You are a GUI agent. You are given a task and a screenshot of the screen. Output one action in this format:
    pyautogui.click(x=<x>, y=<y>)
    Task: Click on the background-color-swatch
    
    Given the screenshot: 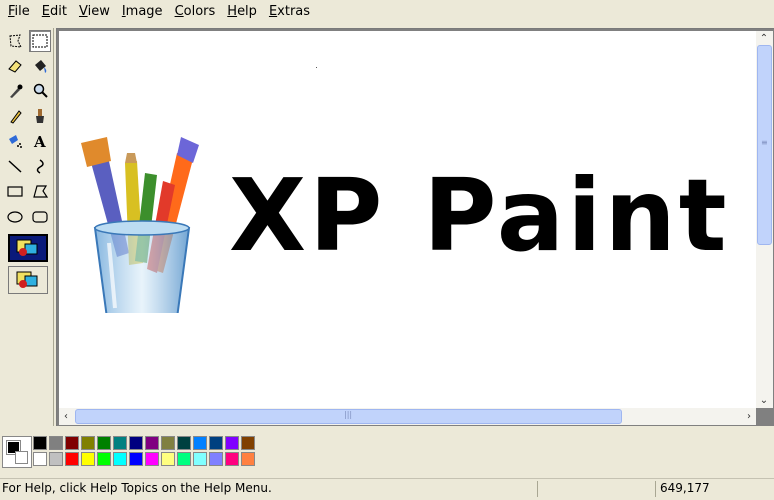 What is the action you would take?
    pyautogui.click(x=21, y=457)
    